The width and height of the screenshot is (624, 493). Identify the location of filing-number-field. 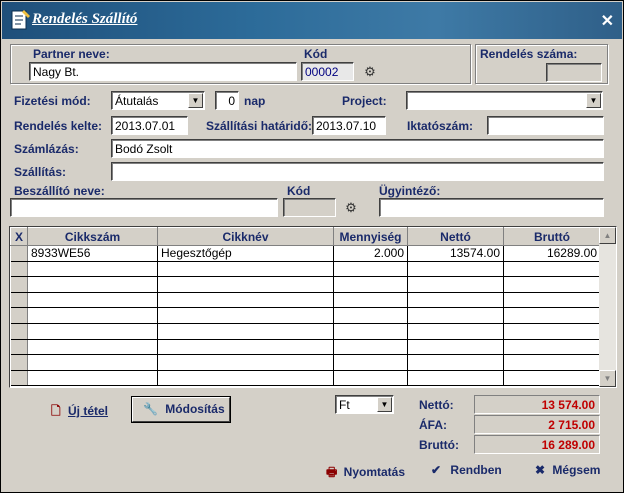
(545, 125).